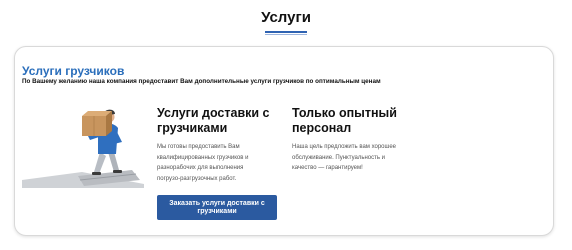 The width and height of the screenshot is (572, 250). What do you see at coordinates (200, 168) in the screenshot?
I see `delivery-text-line: разнорабочих для выполнения` at bounding box center [200, 168].